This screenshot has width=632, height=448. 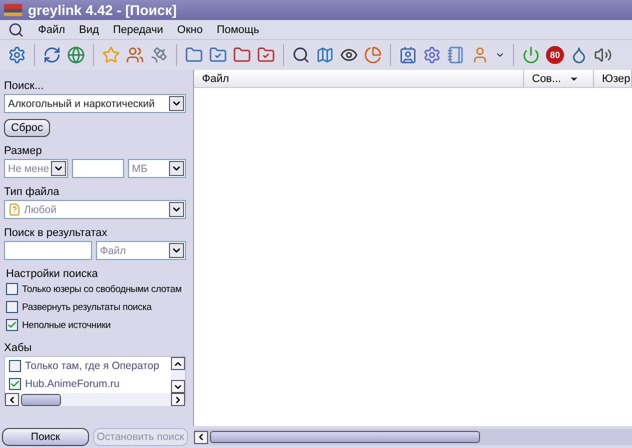 I want to click on satellite-icon, so click(x=159, y=55).